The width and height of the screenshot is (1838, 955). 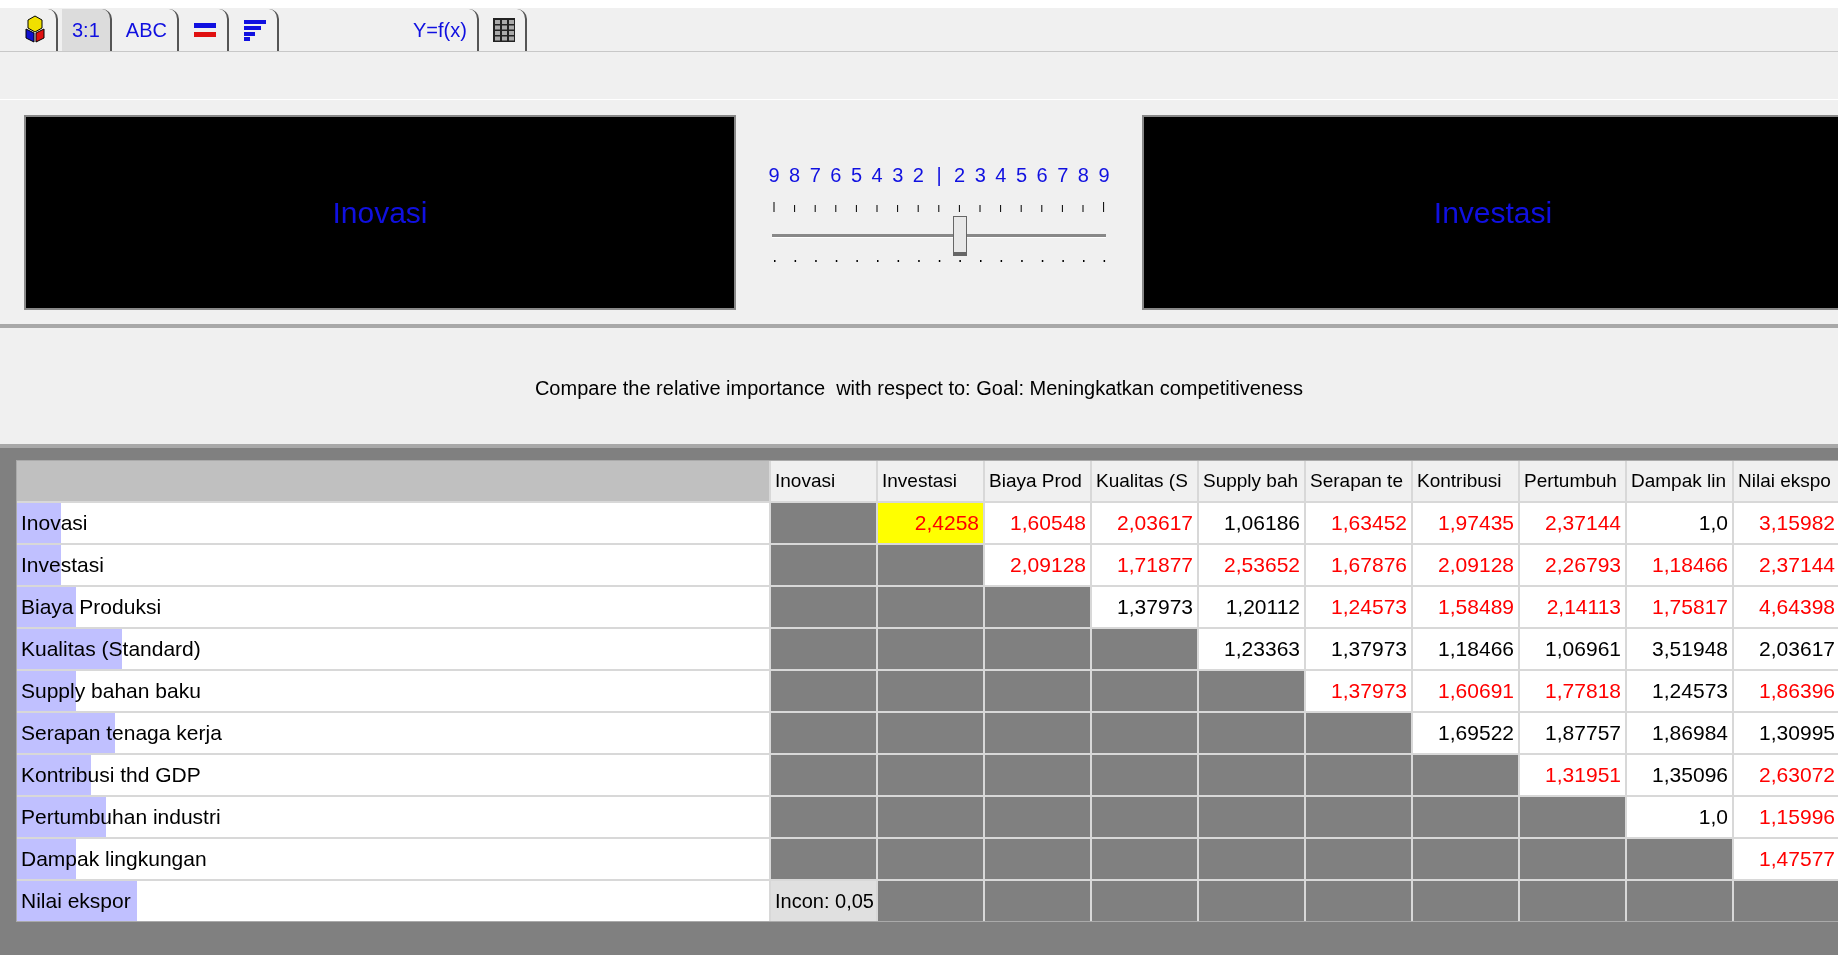 I want to click on row-header: Supply bahan baku, so click(x=393, y=691).